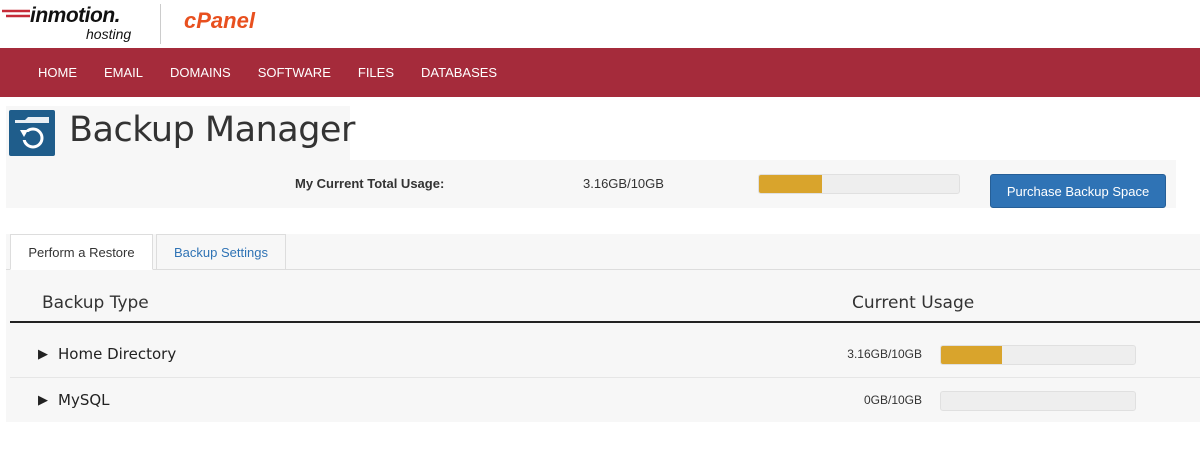 This screenshot has height=463, width=1200. I want to click on company-sub: hosting, so click(109, 34).